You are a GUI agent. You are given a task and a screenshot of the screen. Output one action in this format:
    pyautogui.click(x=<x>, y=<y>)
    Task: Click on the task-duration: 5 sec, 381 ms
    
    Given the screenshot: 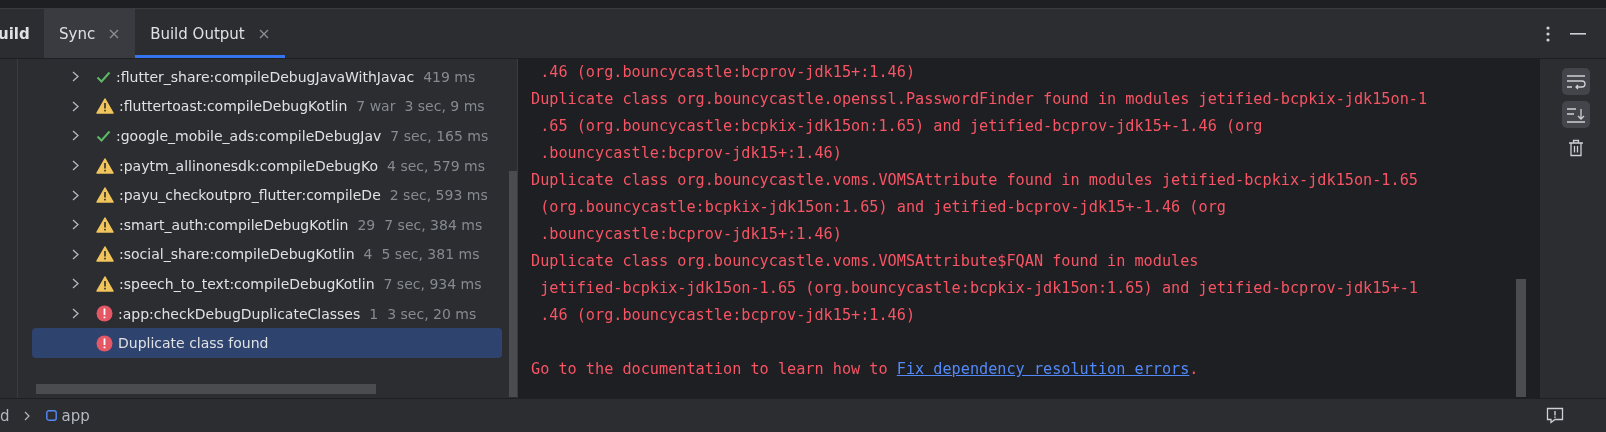 What is the action you would take?
    pyautogui.click(x=430, y=254)
    